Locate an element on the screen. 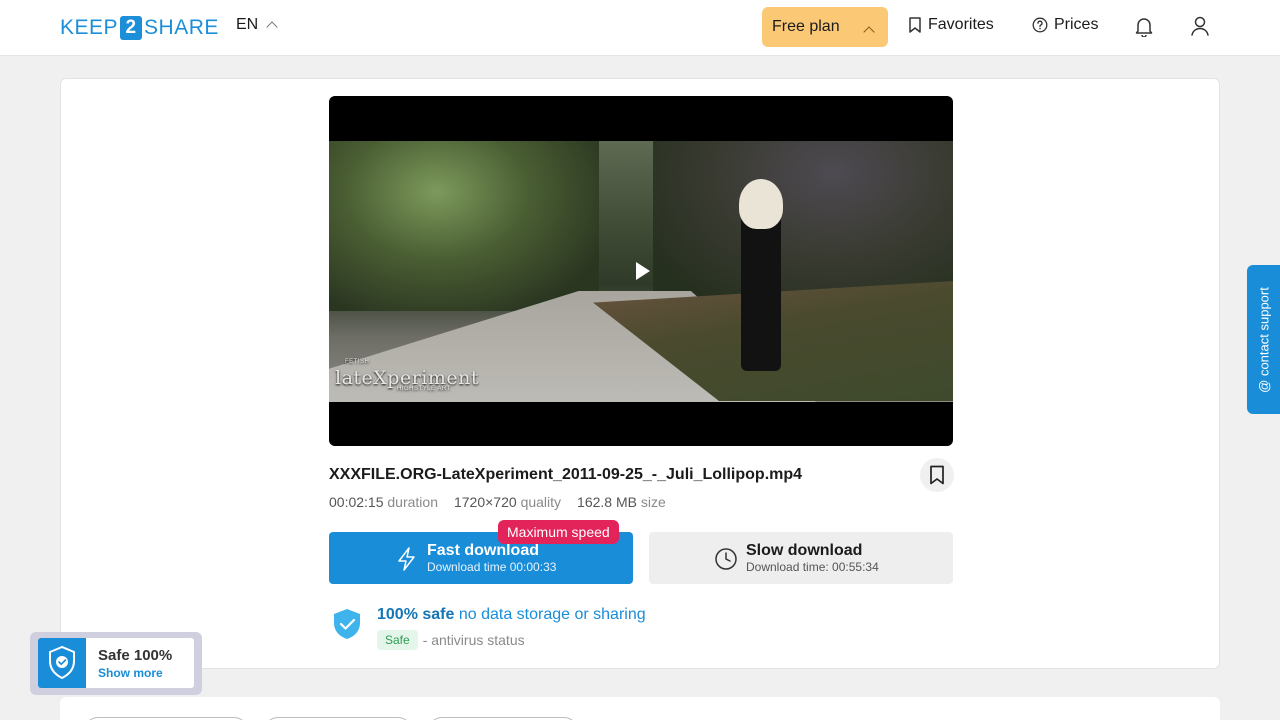 Image resolution: width=1280 pixels, height=720 pixels. favorites-label: Favorites is located at coordinates (961, 24).